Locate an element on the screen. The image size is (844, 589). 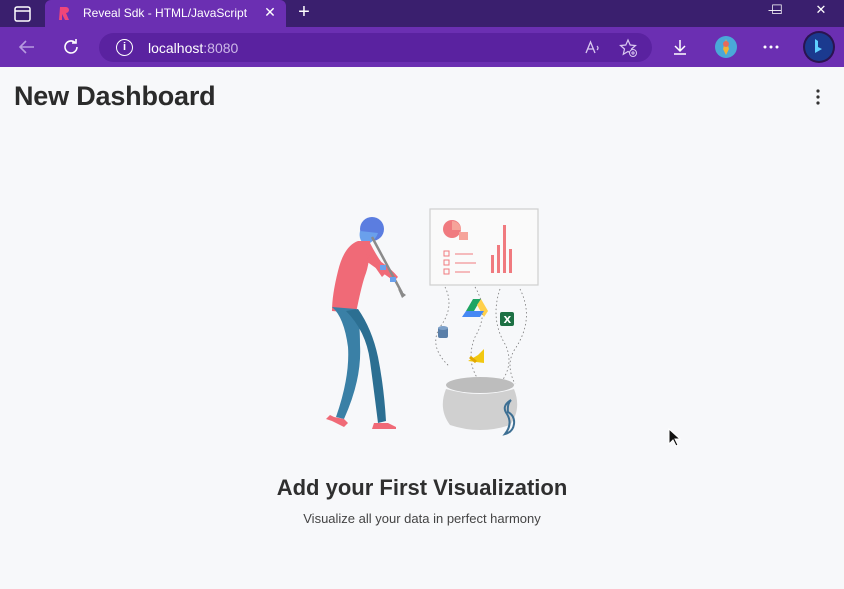
browser-toolbar: i localhost:8080 is located at coordinates (422, 47).